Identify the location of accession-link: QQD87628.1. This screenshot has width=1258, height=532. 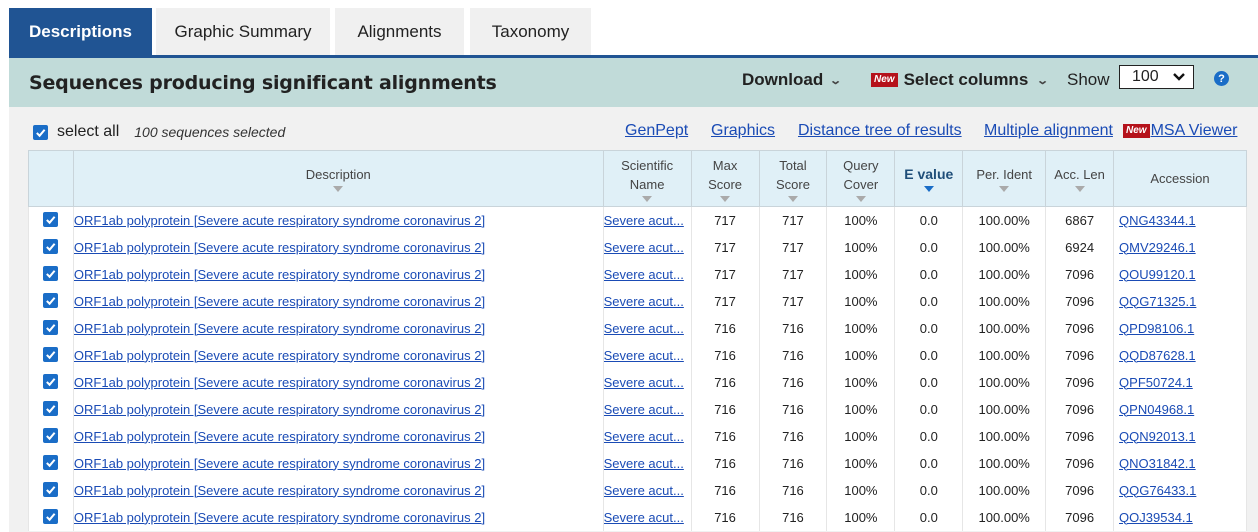
(1157, 355).